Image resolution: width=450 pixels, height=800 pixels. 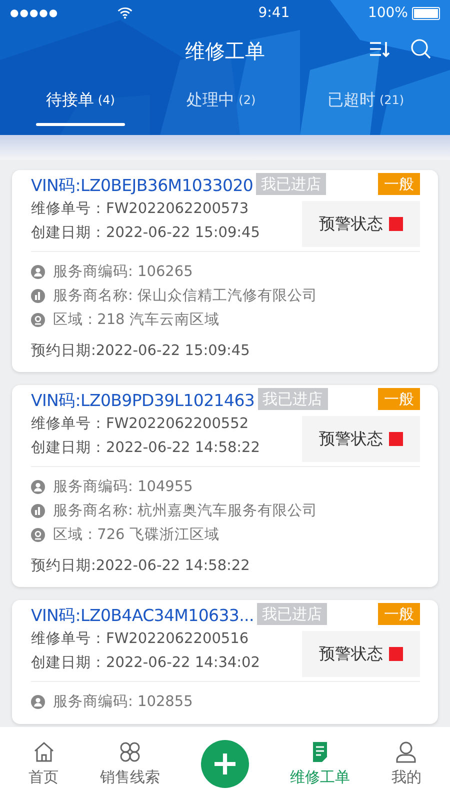 What do you see at coordinates (426, 13) in the screenshot?
I see `battery-icon` at bounding box center [426, 13].